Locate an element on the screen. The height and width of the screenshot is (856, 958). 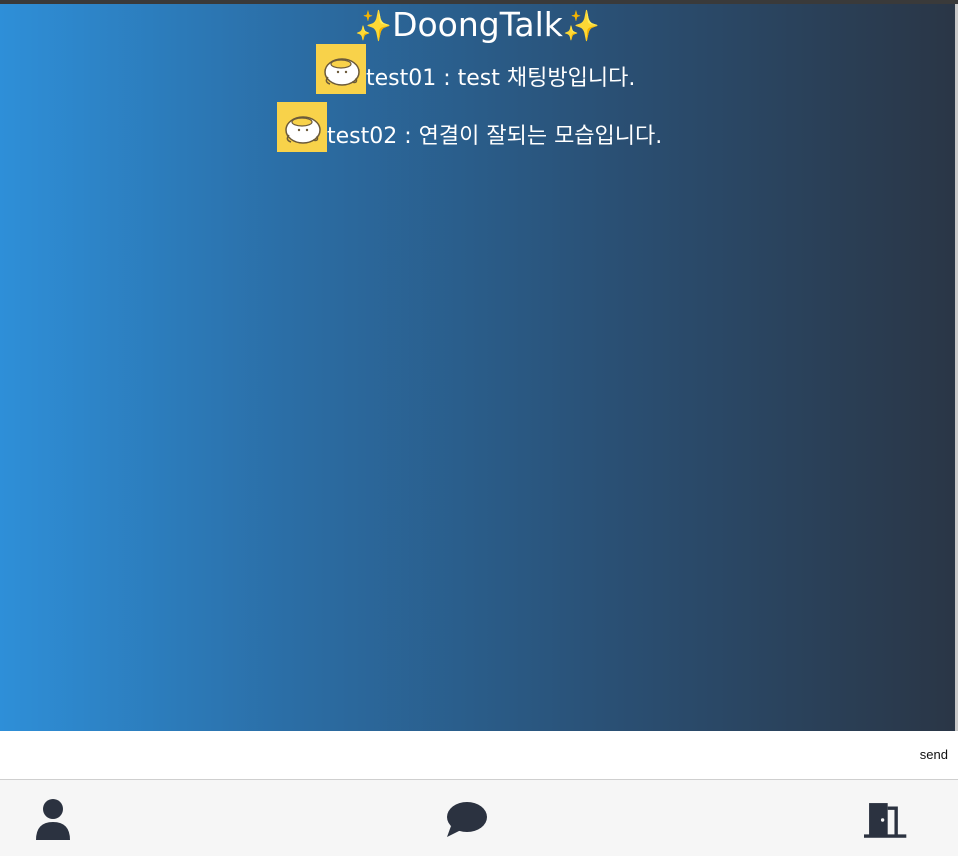
message-text: test02 : 연결이 잘되는 모습입니다. is located at coordinates (495, 136).